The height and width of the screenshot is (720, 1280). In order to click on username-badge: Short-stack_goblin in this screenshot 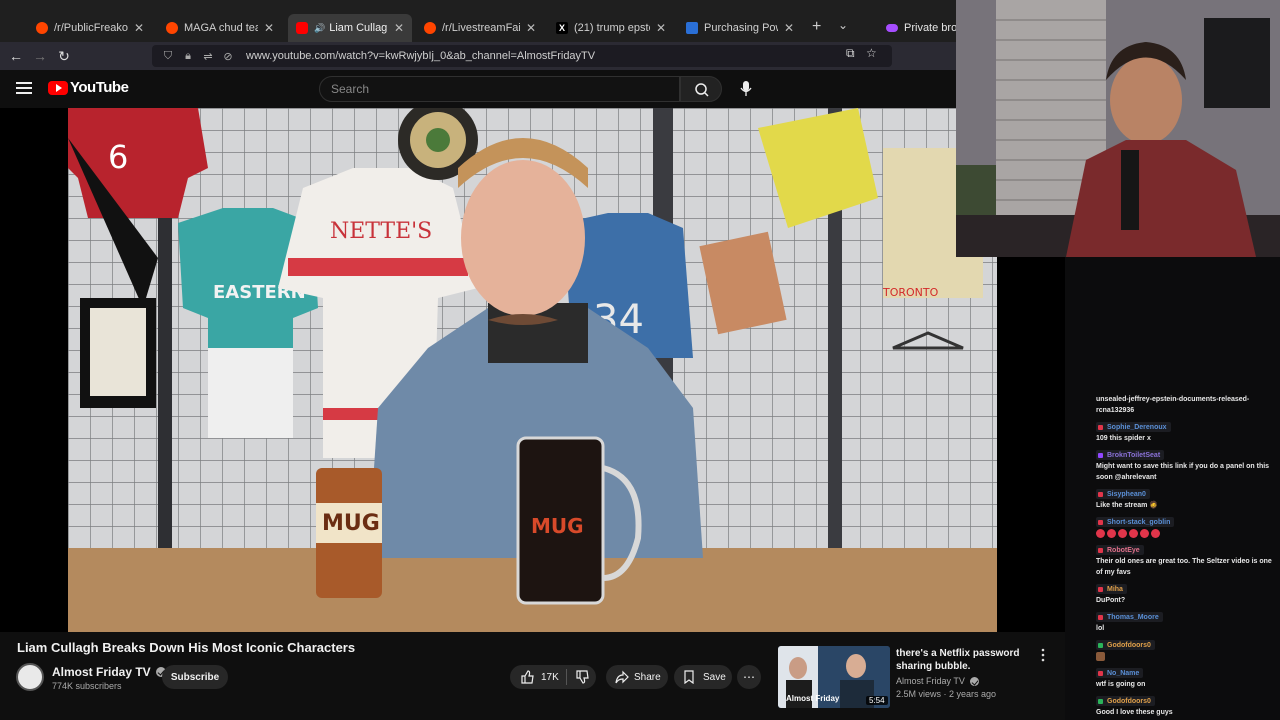, I will do `click(1135, 522)`.